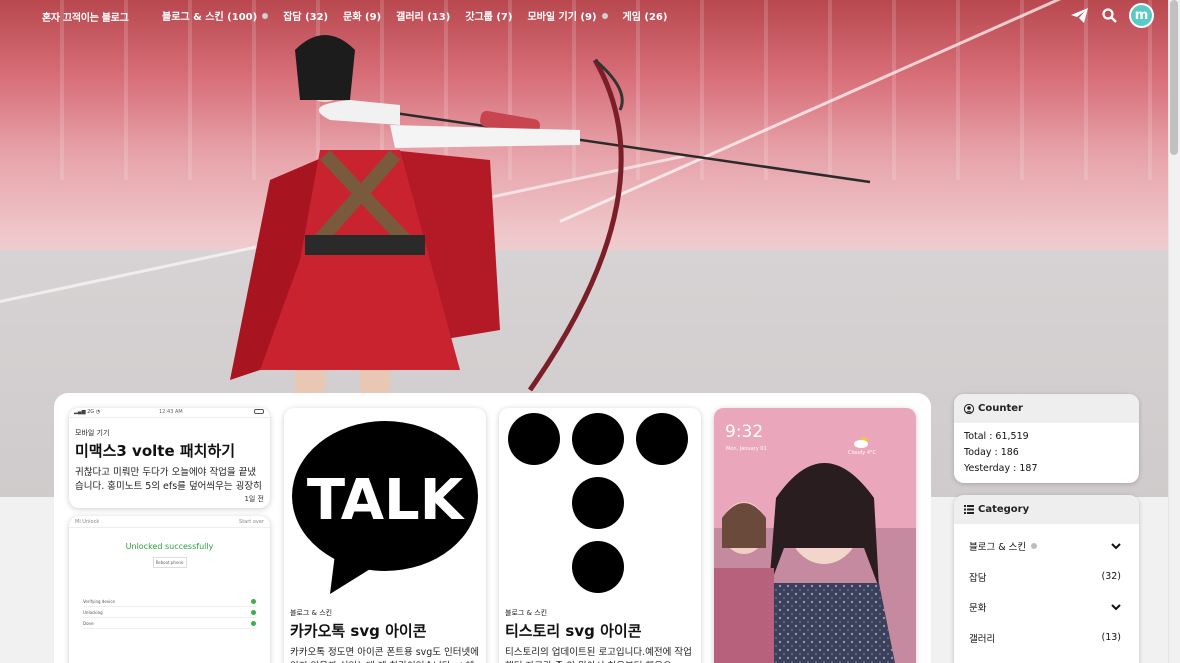 This screenshot has height=663, width=1180. What do you see at coordinates (386, 500) in the screenshot?
I see `svg-text: TALK` at bounding box center [386, 500].